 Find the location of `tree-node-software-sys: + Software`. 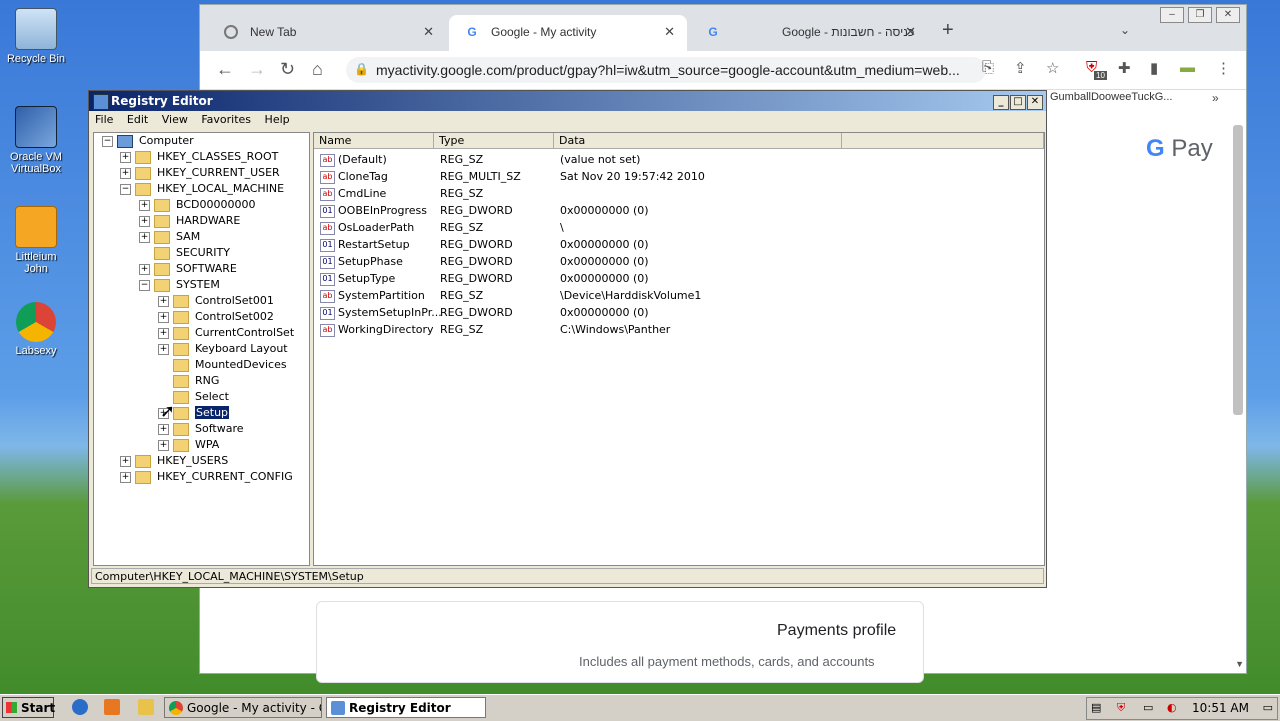

tree-node-software-sys: + Software is located at coordinates (201, 429).